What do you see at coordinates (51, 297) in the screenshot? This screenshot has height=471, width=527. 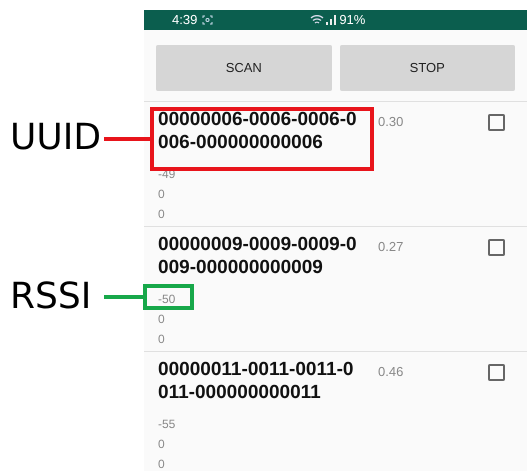 I see `annotation-label: RSSI` at bounding box center [51, 297].